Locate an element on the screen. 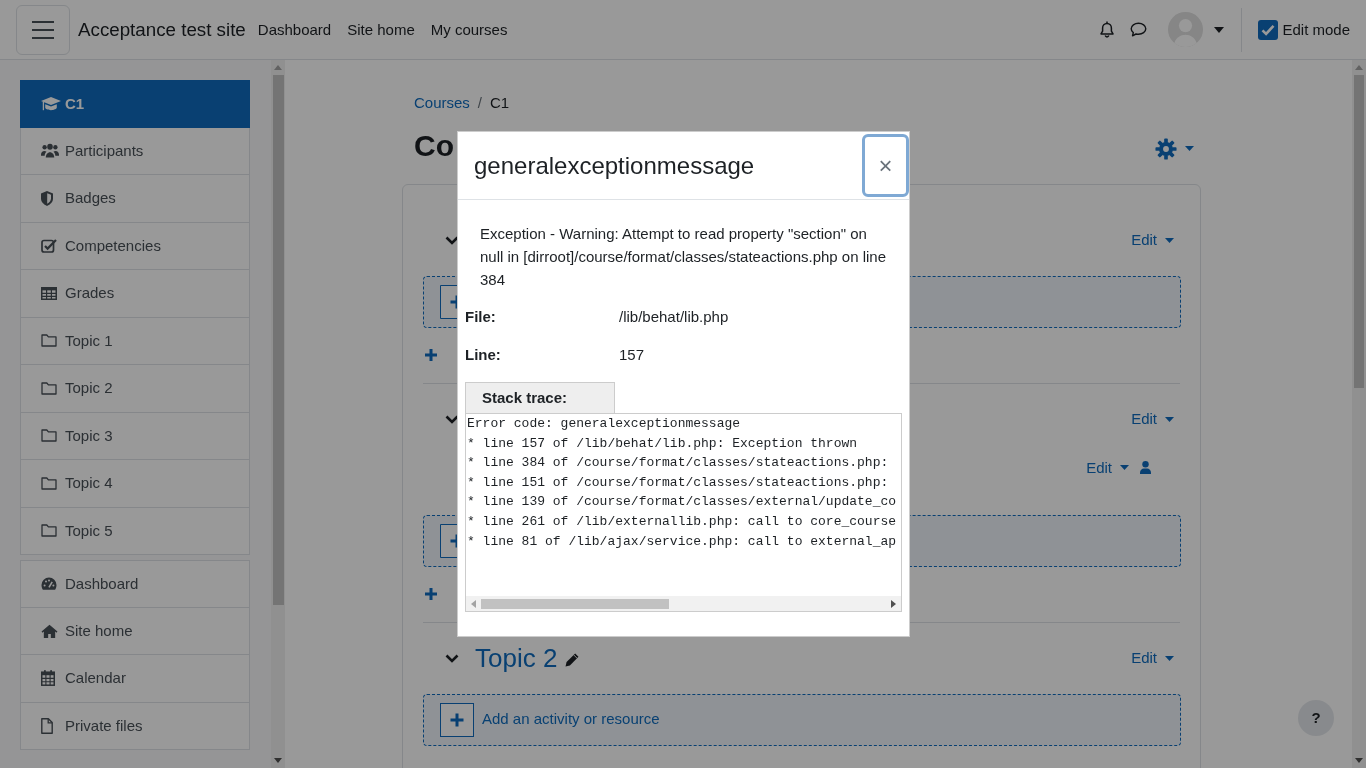  site-name: Acceptance test site is located at coordinates (162, 29).